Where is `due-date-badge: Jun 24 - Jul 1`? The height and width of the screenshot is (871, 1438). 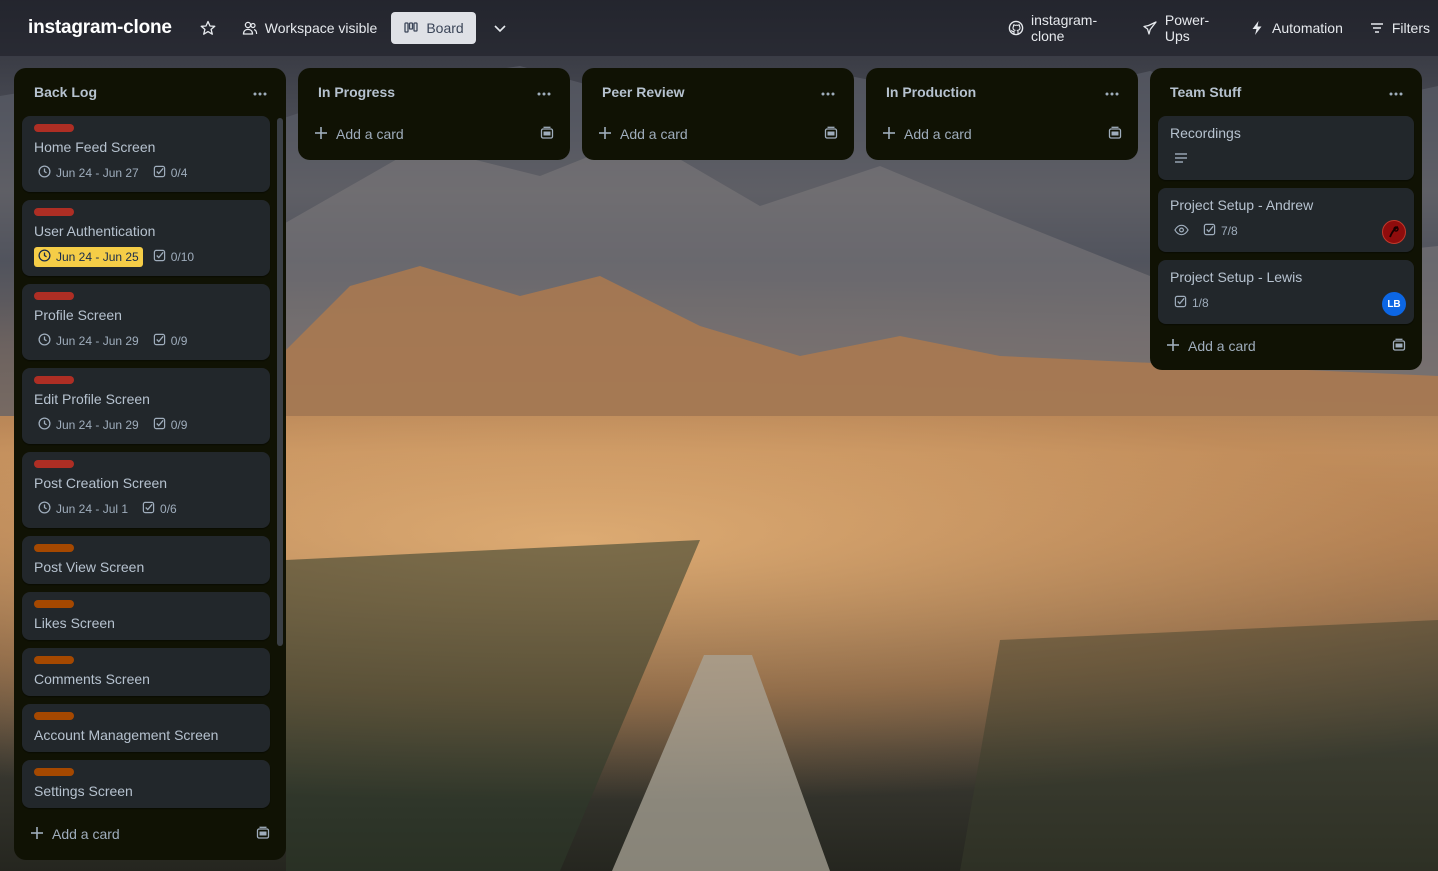
due-date-badge: Jun 24 - Jul 1 is located at coordinates (83, 509).